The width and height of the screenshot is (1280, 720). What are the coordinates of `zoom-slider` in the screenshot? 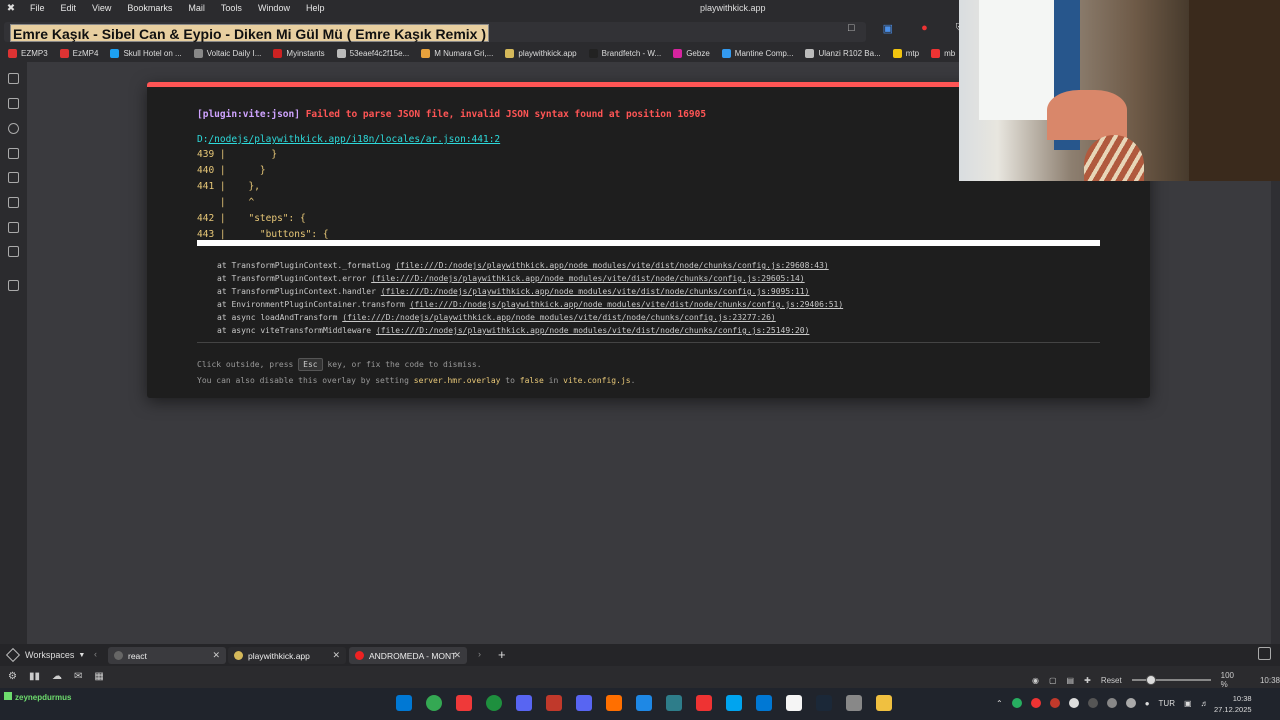 It's located at (1171, 680).